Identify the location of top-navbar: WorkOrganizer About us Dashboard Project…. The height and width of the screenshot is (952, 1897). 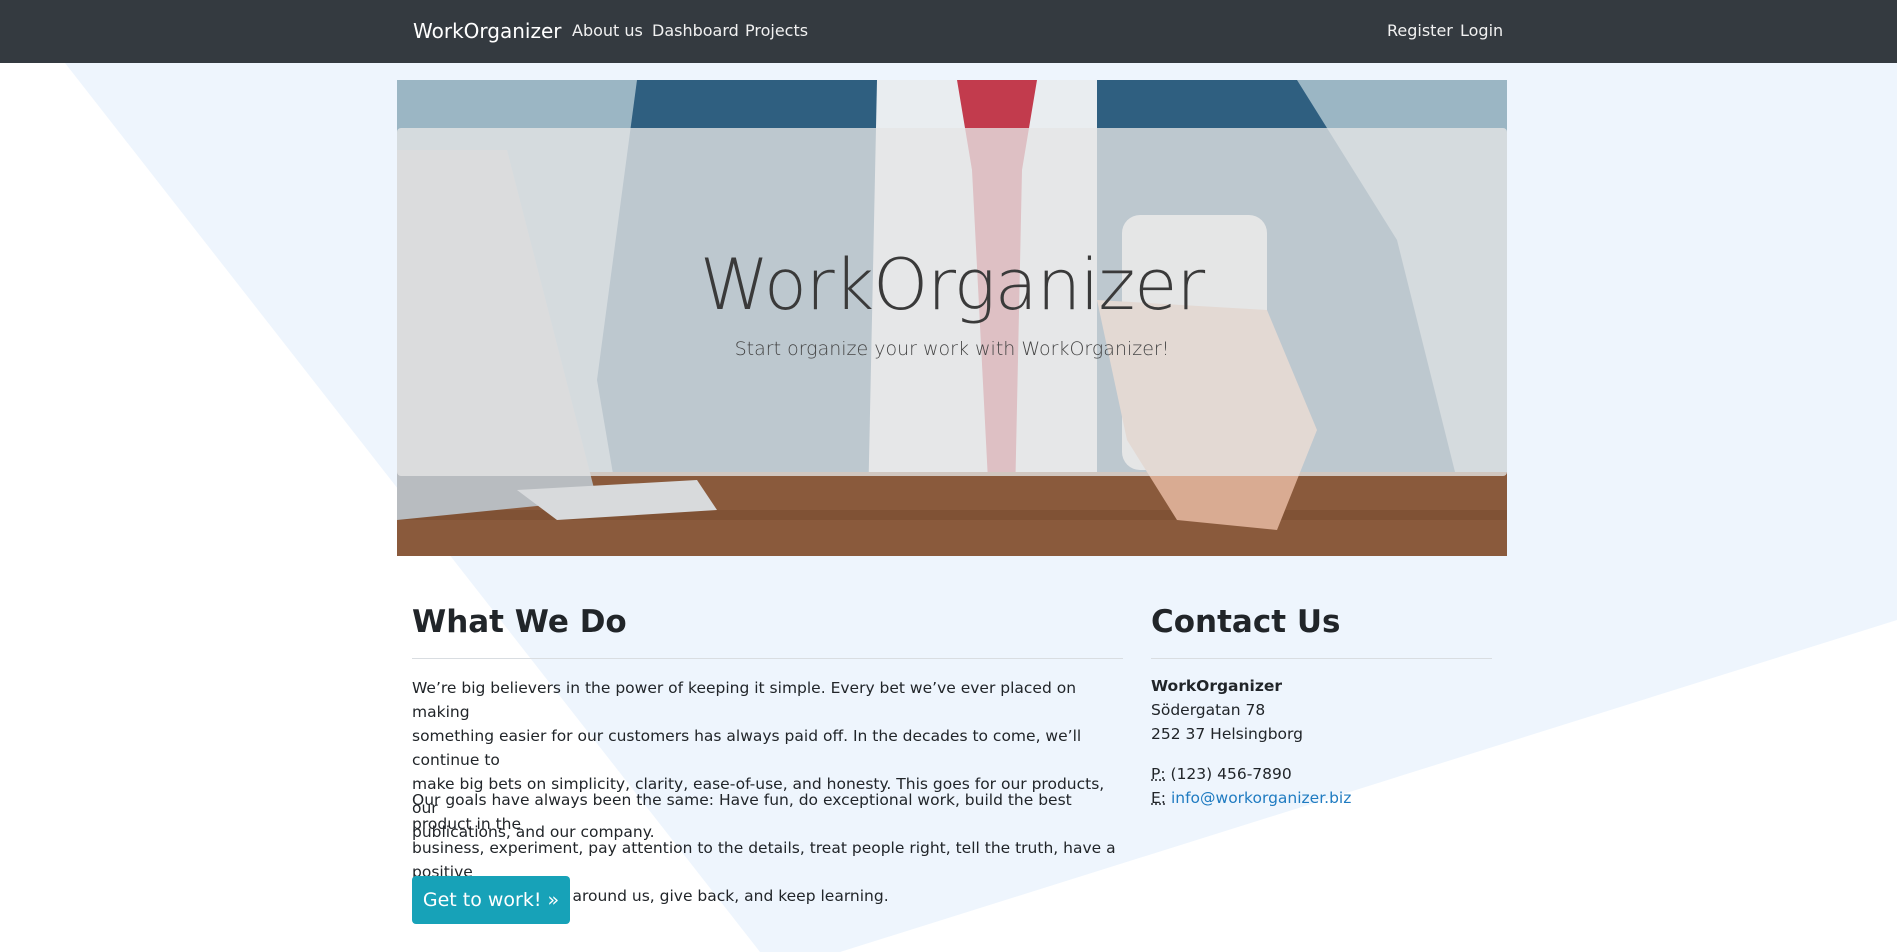
(948, 31).